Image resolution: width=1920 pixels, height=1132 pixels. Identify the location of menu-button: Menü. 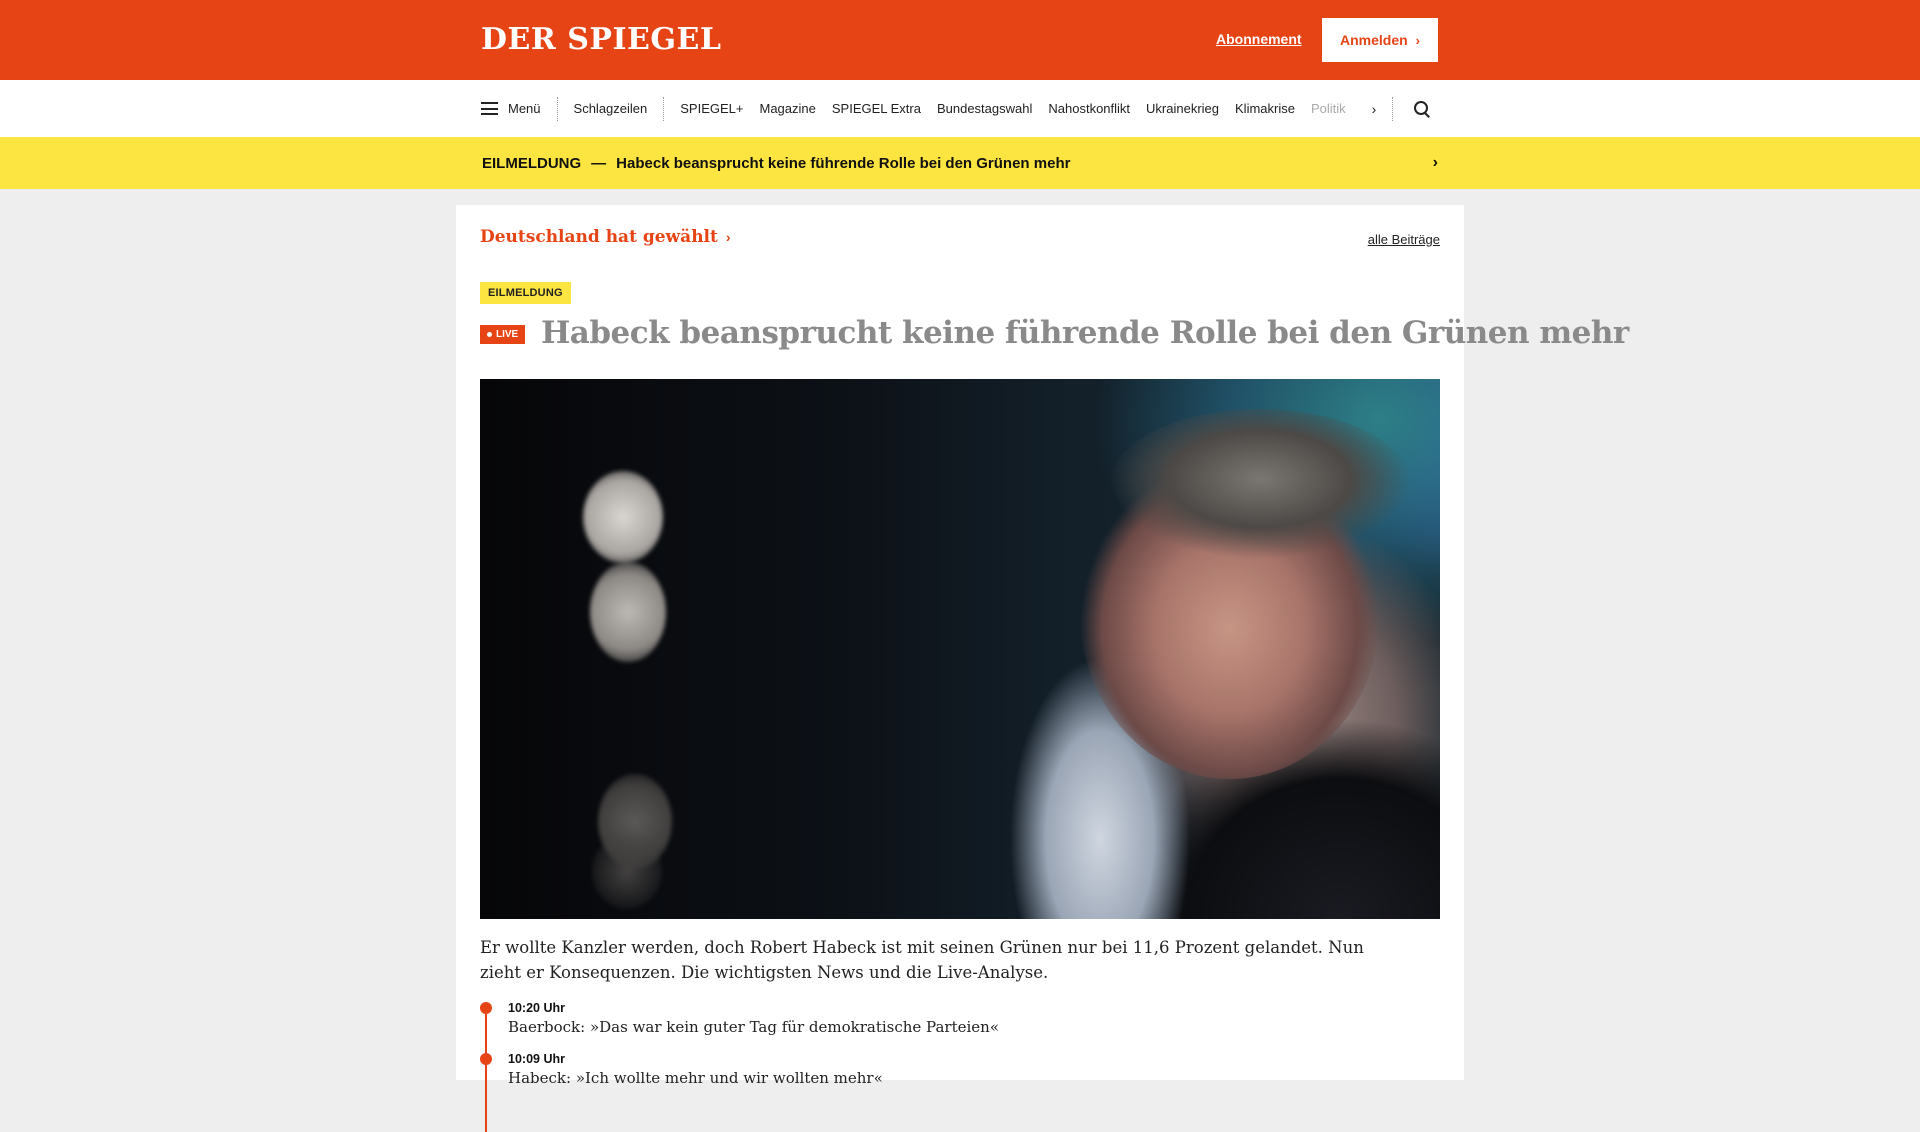
(511, 108).